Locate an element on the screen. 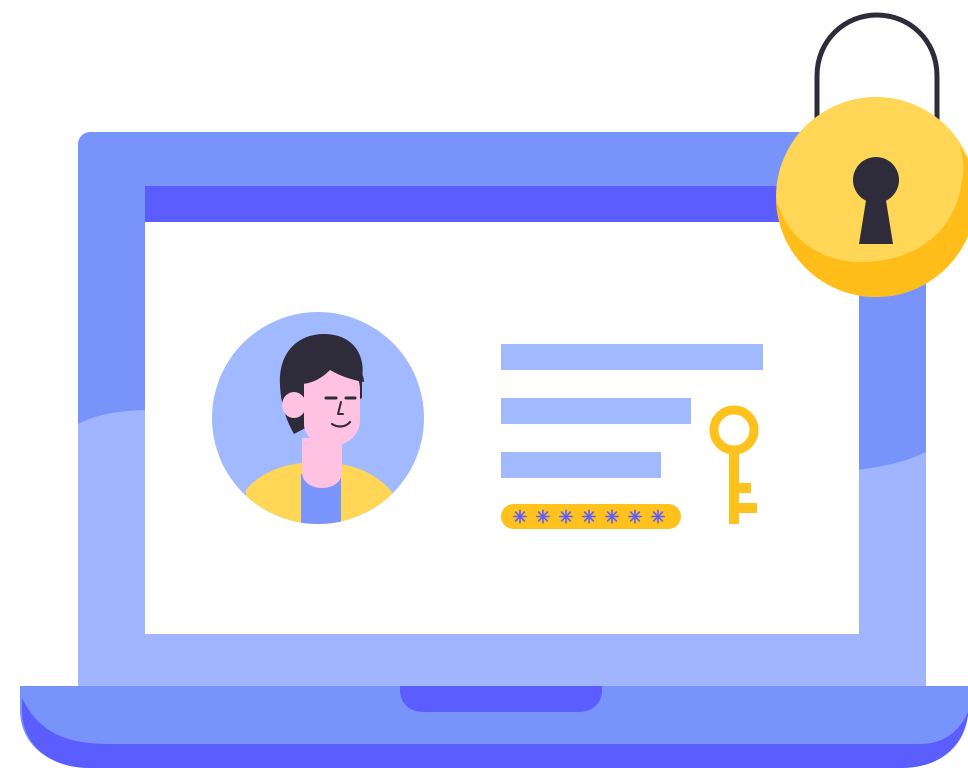 This screenshot has height=768, width=968. key-shaft is located at coordinates (734, 486).